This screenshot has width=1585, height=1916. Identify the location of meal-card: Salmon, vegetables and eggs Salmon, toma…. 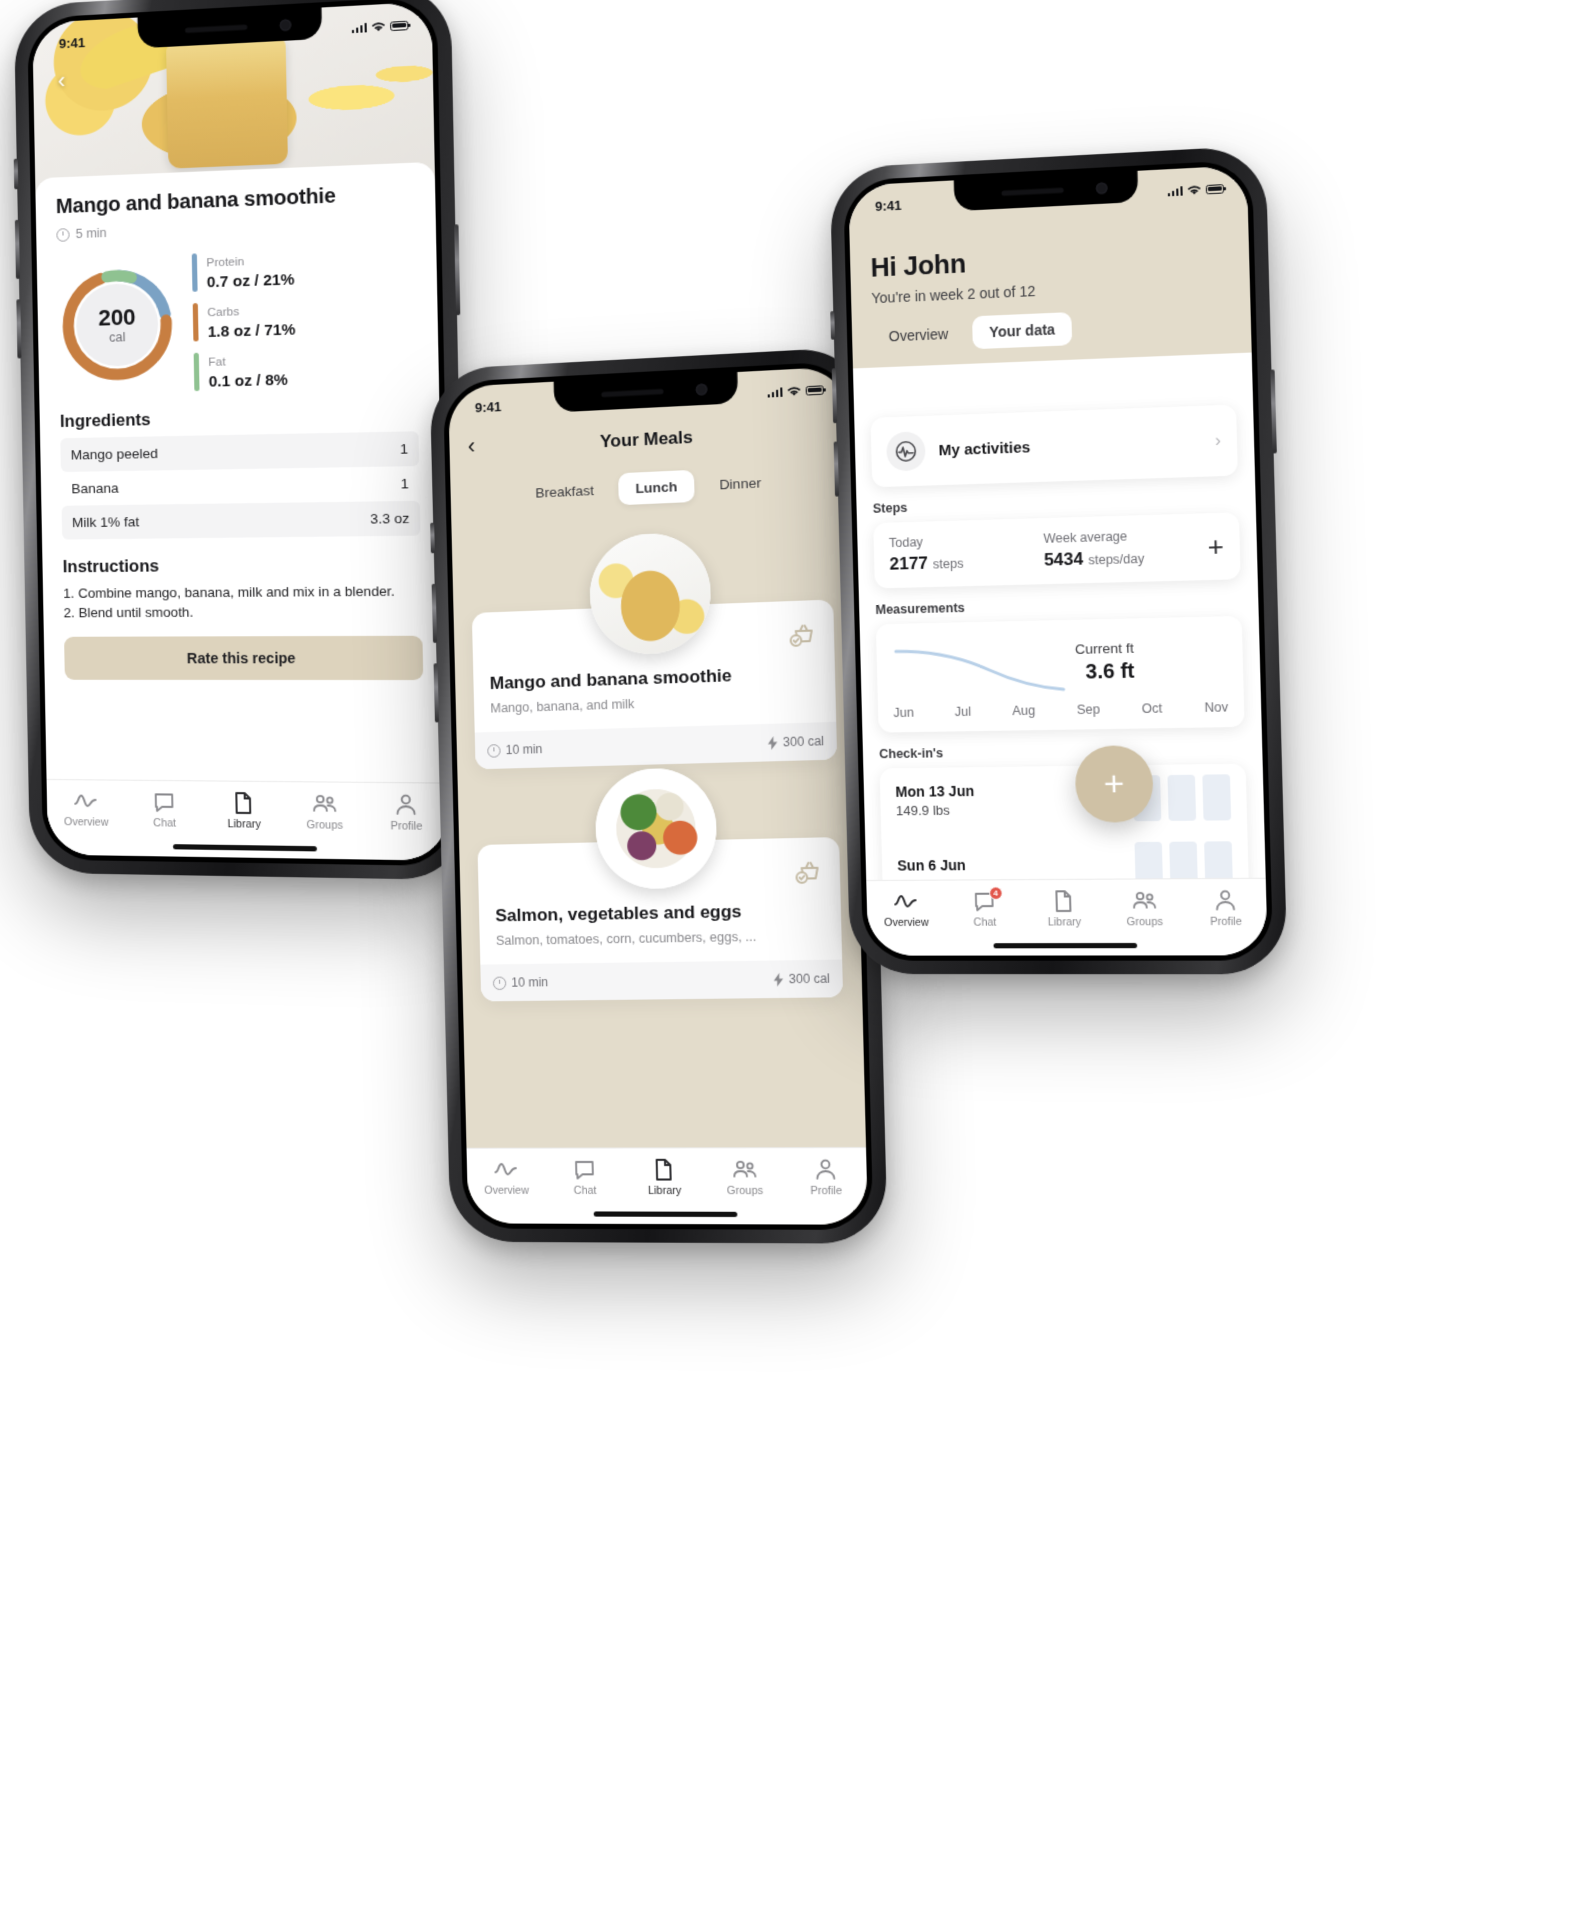
(660, 884).